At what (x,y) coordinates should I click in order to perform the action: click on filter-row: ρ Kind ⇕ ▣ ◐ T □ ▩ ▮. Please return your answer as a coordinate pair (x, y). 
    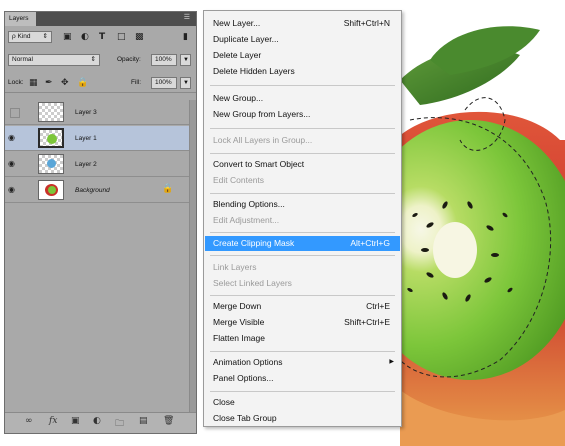
    Looking at the image, I should click on (100, 36).